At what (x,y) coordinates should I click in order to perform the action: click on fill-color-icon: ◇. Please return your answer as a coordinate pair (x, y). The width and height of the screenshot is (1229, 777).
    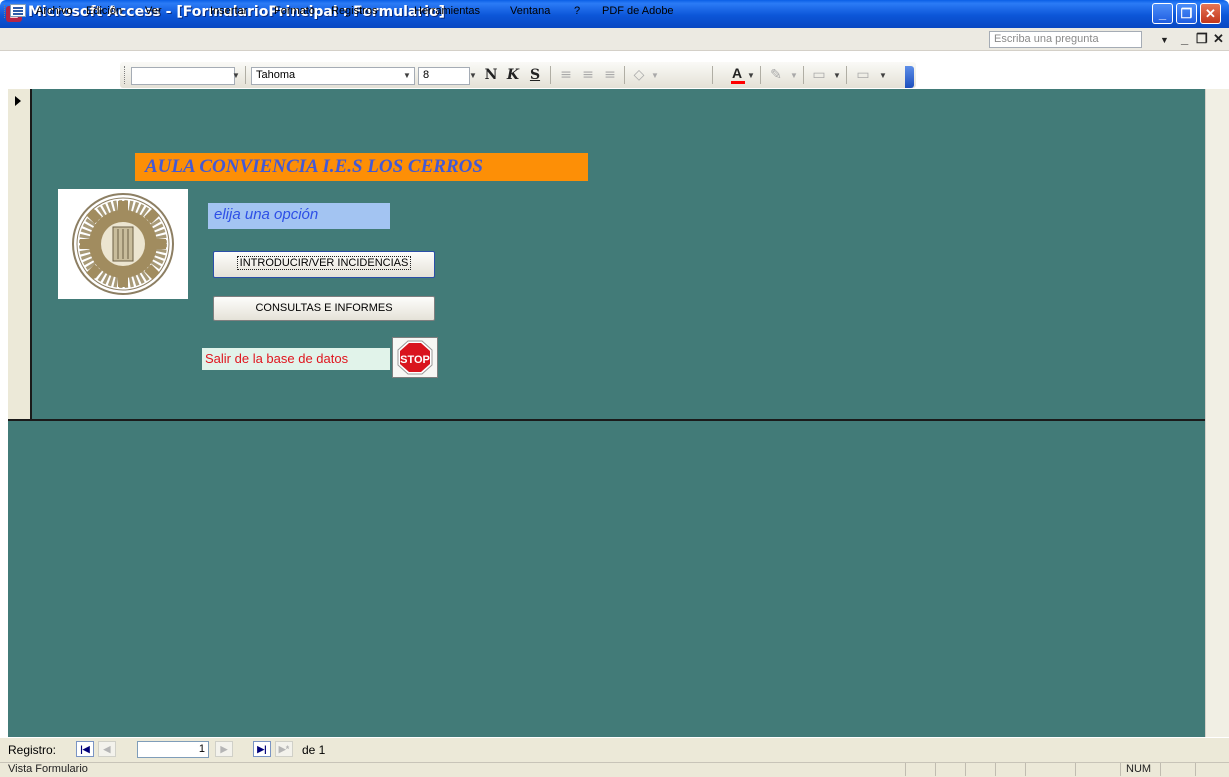
    Looking at the image, I should click on (639, 75).